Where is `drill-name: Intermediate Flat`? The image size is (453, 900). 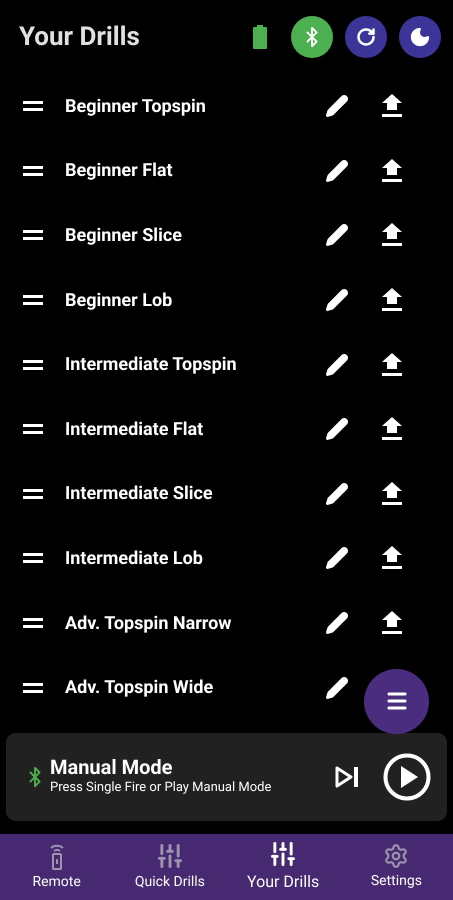
drill-name: Intermediate Flat is located at coordinates (195, 429).